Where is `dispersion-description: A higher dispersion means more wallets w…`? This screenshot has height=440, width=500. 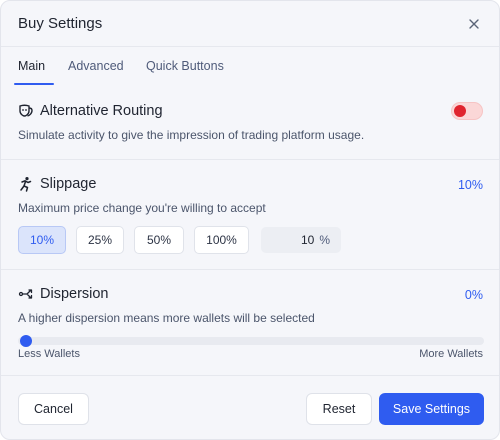 dispersion-description: A higher dispersion means more wallets w… is located at coordinates (166, 318).